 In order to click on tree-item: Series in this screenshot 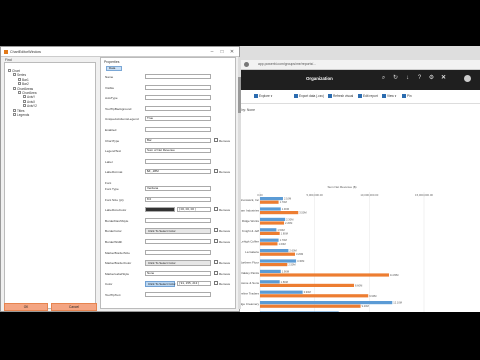, I will do `click(19, 75)`.